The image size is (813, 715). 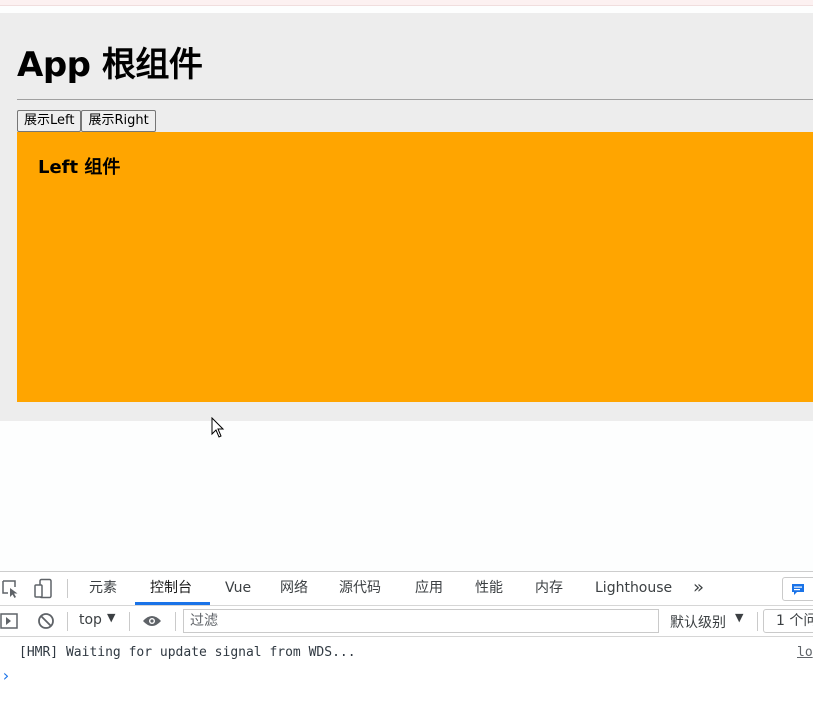 I want to click on filter-input: 过滤, so click(x=421, y=621).